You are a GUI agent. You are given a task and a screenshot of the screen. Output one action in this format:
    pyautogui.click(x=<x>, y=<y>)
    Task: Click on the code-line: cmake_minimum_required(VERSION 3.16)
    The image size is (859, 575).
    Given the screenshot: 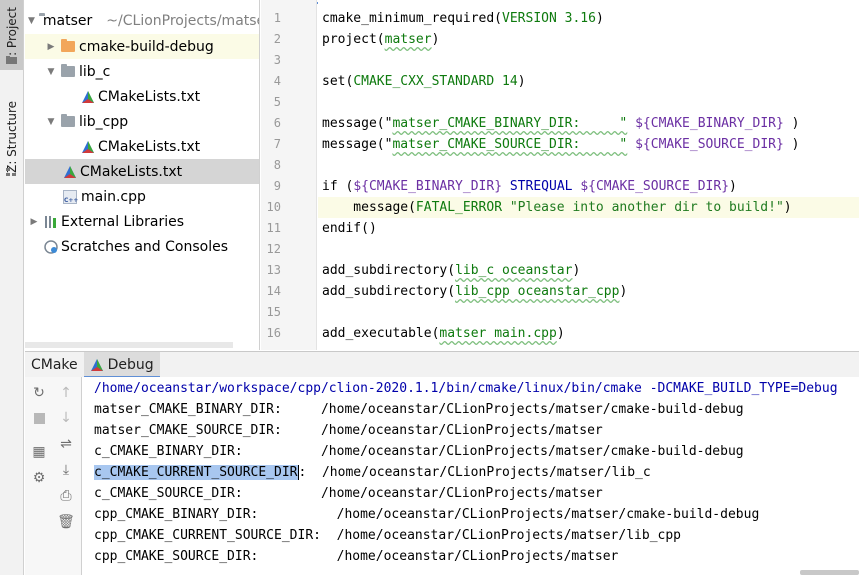 What is the action you would take?
    pyautogui.click(x=588, y=18)
    